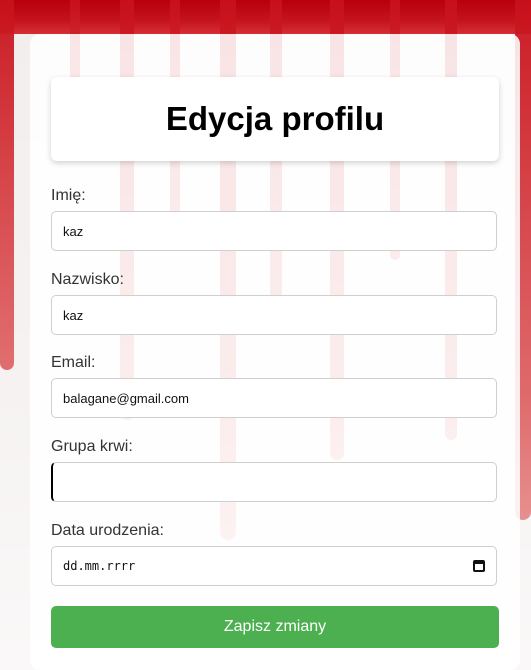 This screenshot has height=670, width=531. What do you see at coordinates (274, 231) in the screenshot?
I see `first-name-input: kaz` at bounding box center [274, 231].